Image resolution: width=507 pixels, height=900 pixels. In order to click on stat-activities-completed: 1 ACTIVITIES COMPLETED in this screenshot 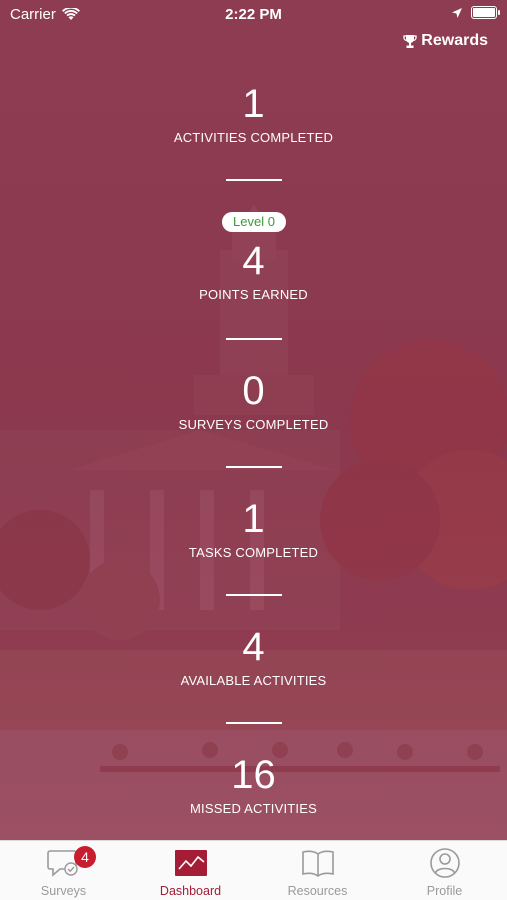, I will do `click(253, 113)`.